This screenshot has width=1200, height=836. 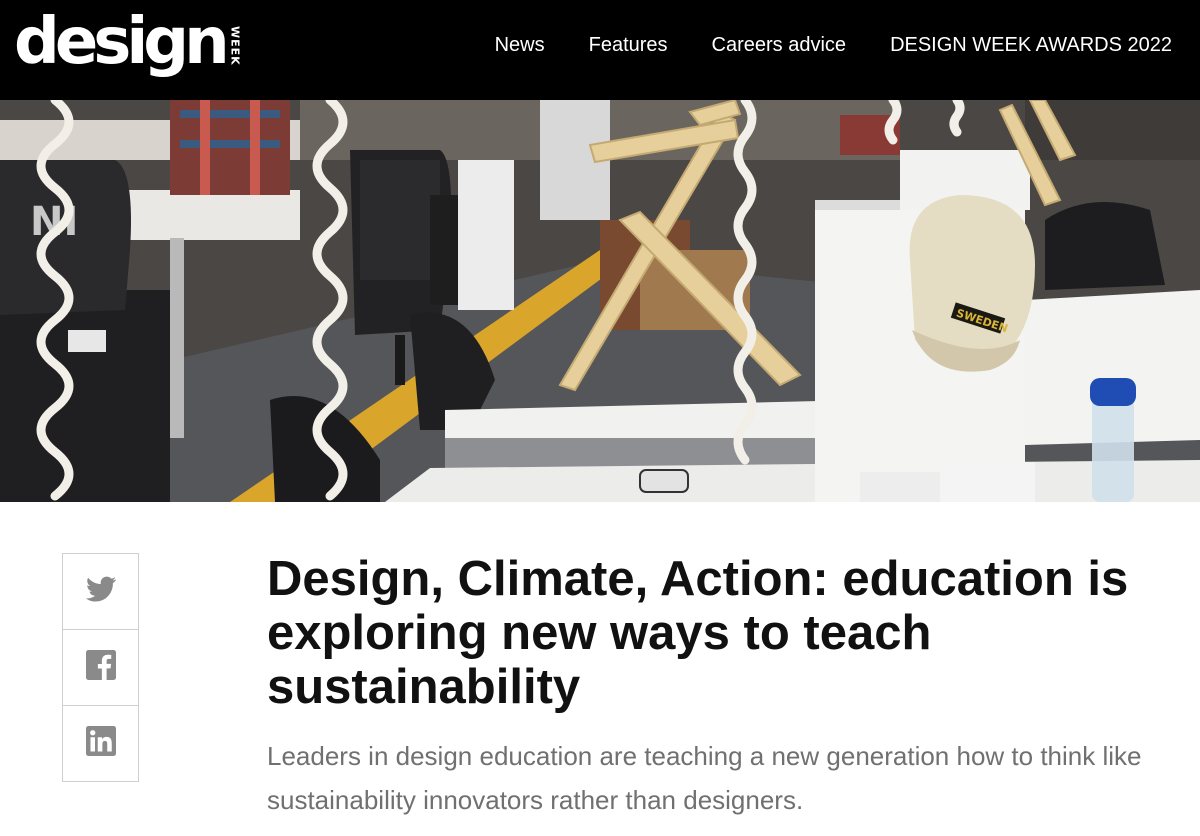 I want to click on facebook-icon, so click(x=100, y=667).